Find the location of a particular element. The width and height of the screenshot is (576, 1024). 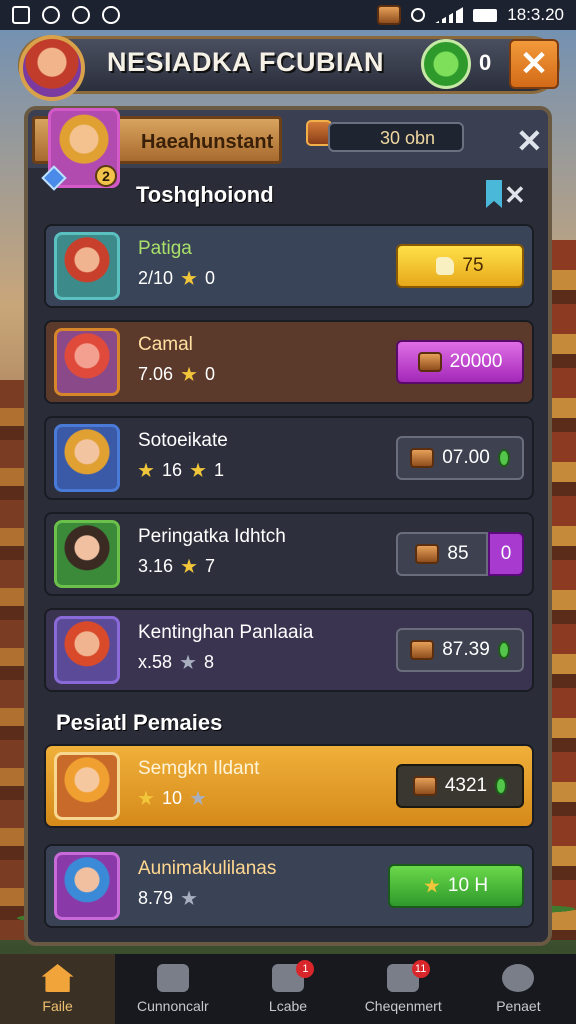

list-item: Kentinghan Panlaaia x.58 8 87.39 is located at coordinates (289, 650).